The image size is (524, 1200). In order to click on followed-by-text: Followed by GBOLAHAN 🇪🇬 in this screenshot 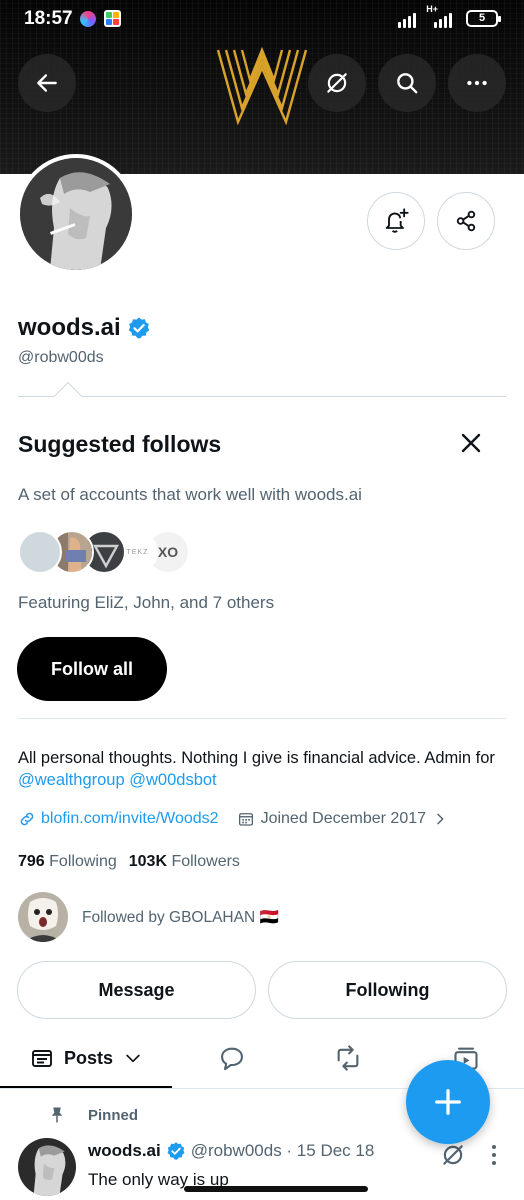, I will do `click(180, 917)`.